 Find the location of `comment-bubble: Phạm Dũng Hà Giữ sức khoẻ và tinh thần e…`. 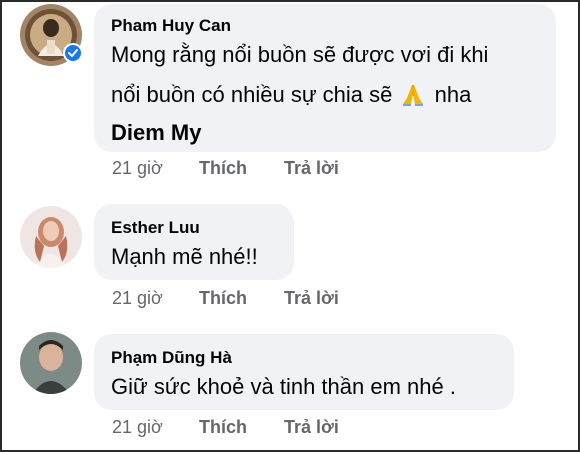

comment-bubble: Phạm Dũng Hà Giữ sức khoẻ và tinh thần e… is located at coordinates (304, 372).